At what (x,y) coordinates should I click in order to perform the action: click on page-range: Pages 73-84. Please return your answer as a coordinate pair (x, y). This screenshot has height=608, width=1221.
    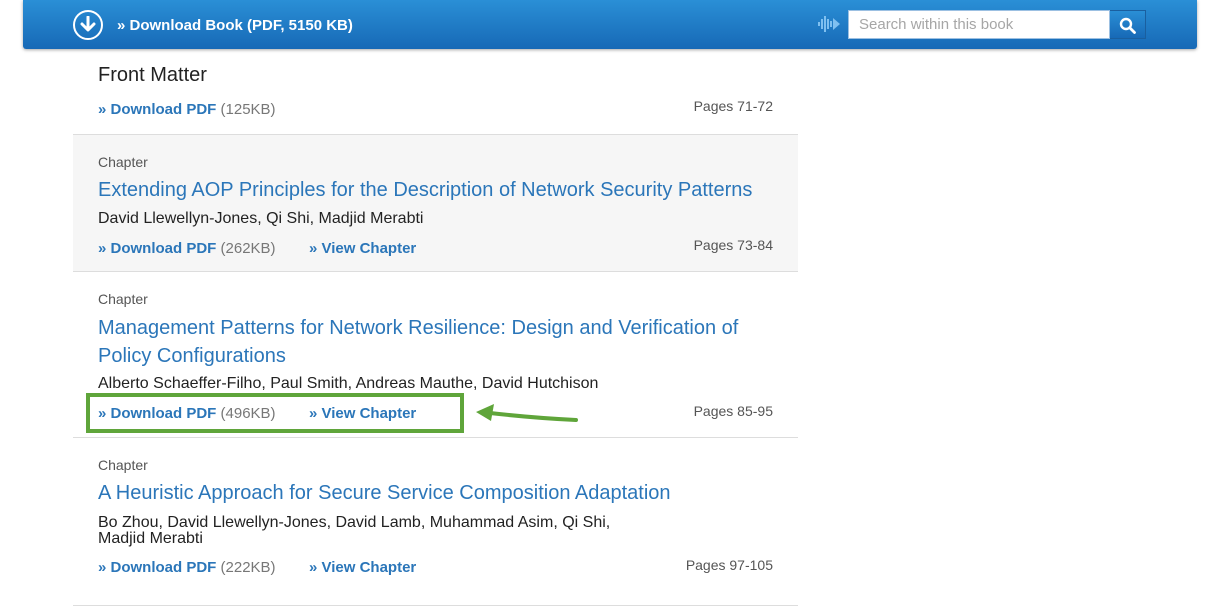
    Looking at the image, I should click on (733, 245).